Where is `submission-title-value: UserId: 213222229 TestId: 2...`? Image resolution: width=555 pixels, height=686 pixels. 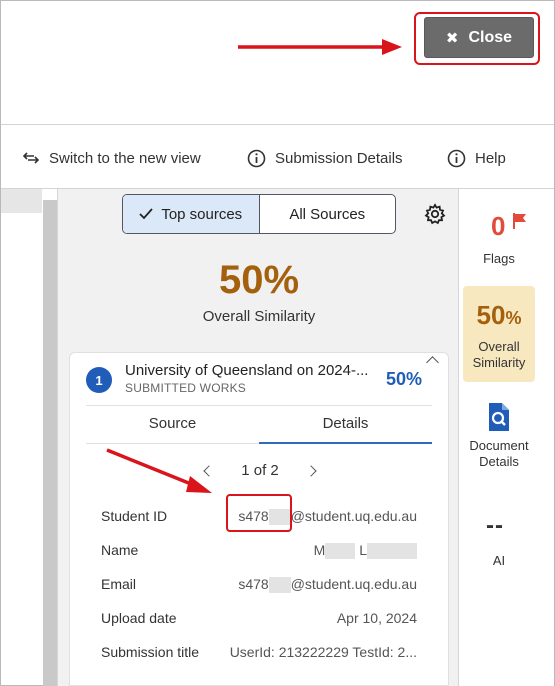
submission-title-value: UserId: 213222229 TestId: 2... is located at coordinates (323, 652).